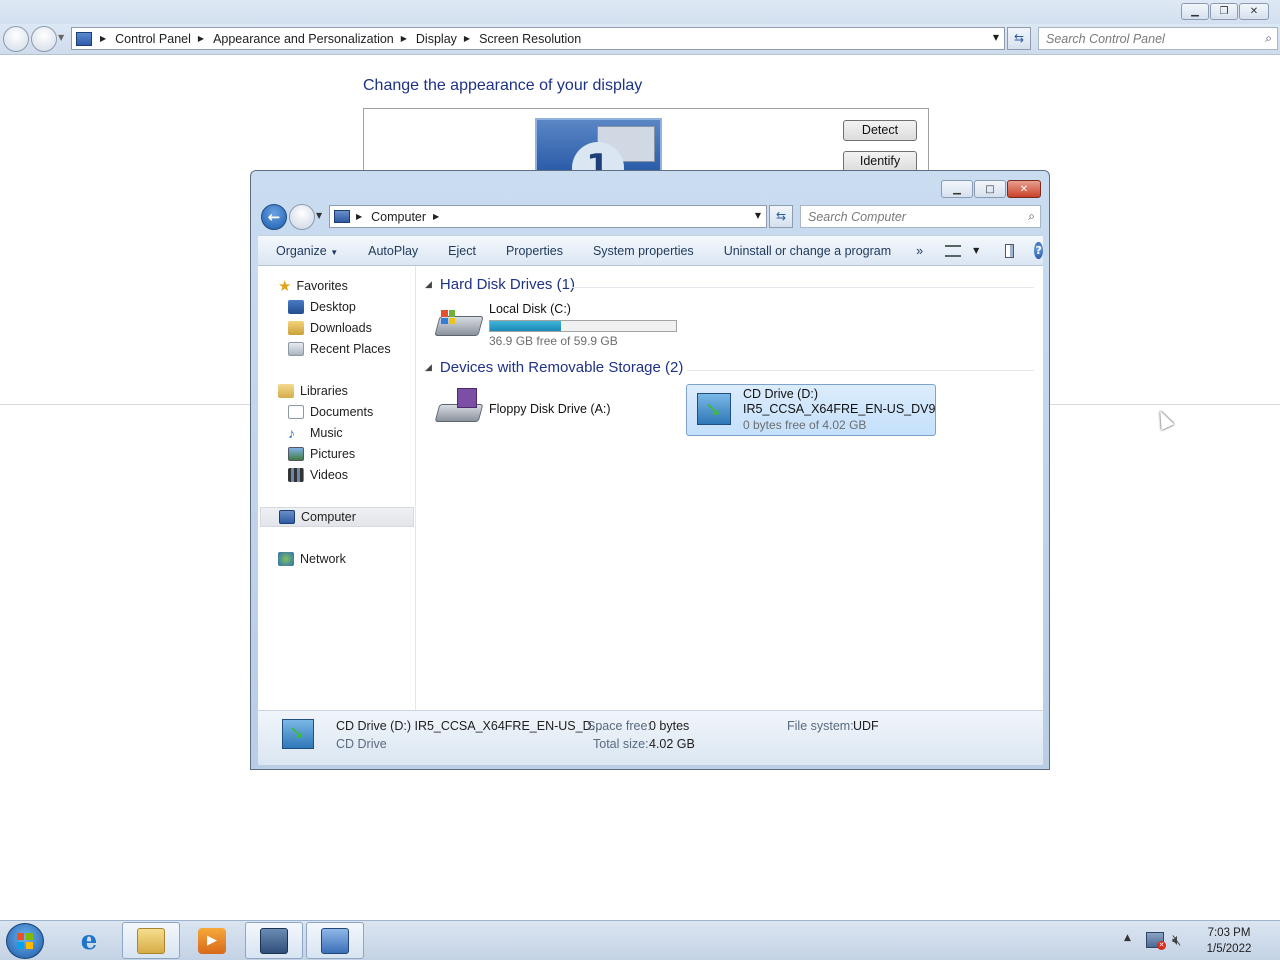 The height and width of the screenshot is (960, 1280). What do you see at coordinates (550, 409) in the screenshot?
I see `floppy-name: Floppy Disk Drive (A:)` at bounding box center [550, 409].